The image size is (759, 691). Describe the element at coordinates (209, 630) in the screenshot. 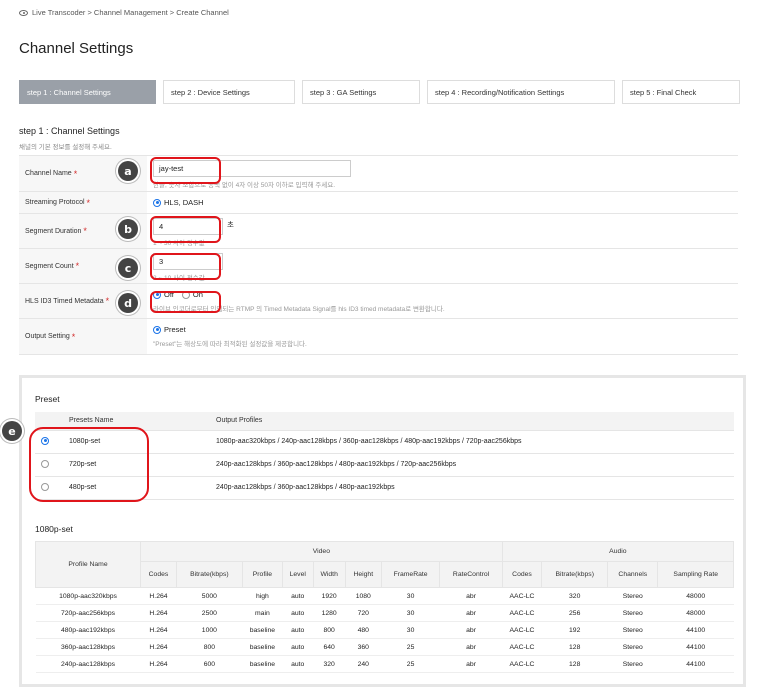

I see `profile-cell: 1000` at that location.